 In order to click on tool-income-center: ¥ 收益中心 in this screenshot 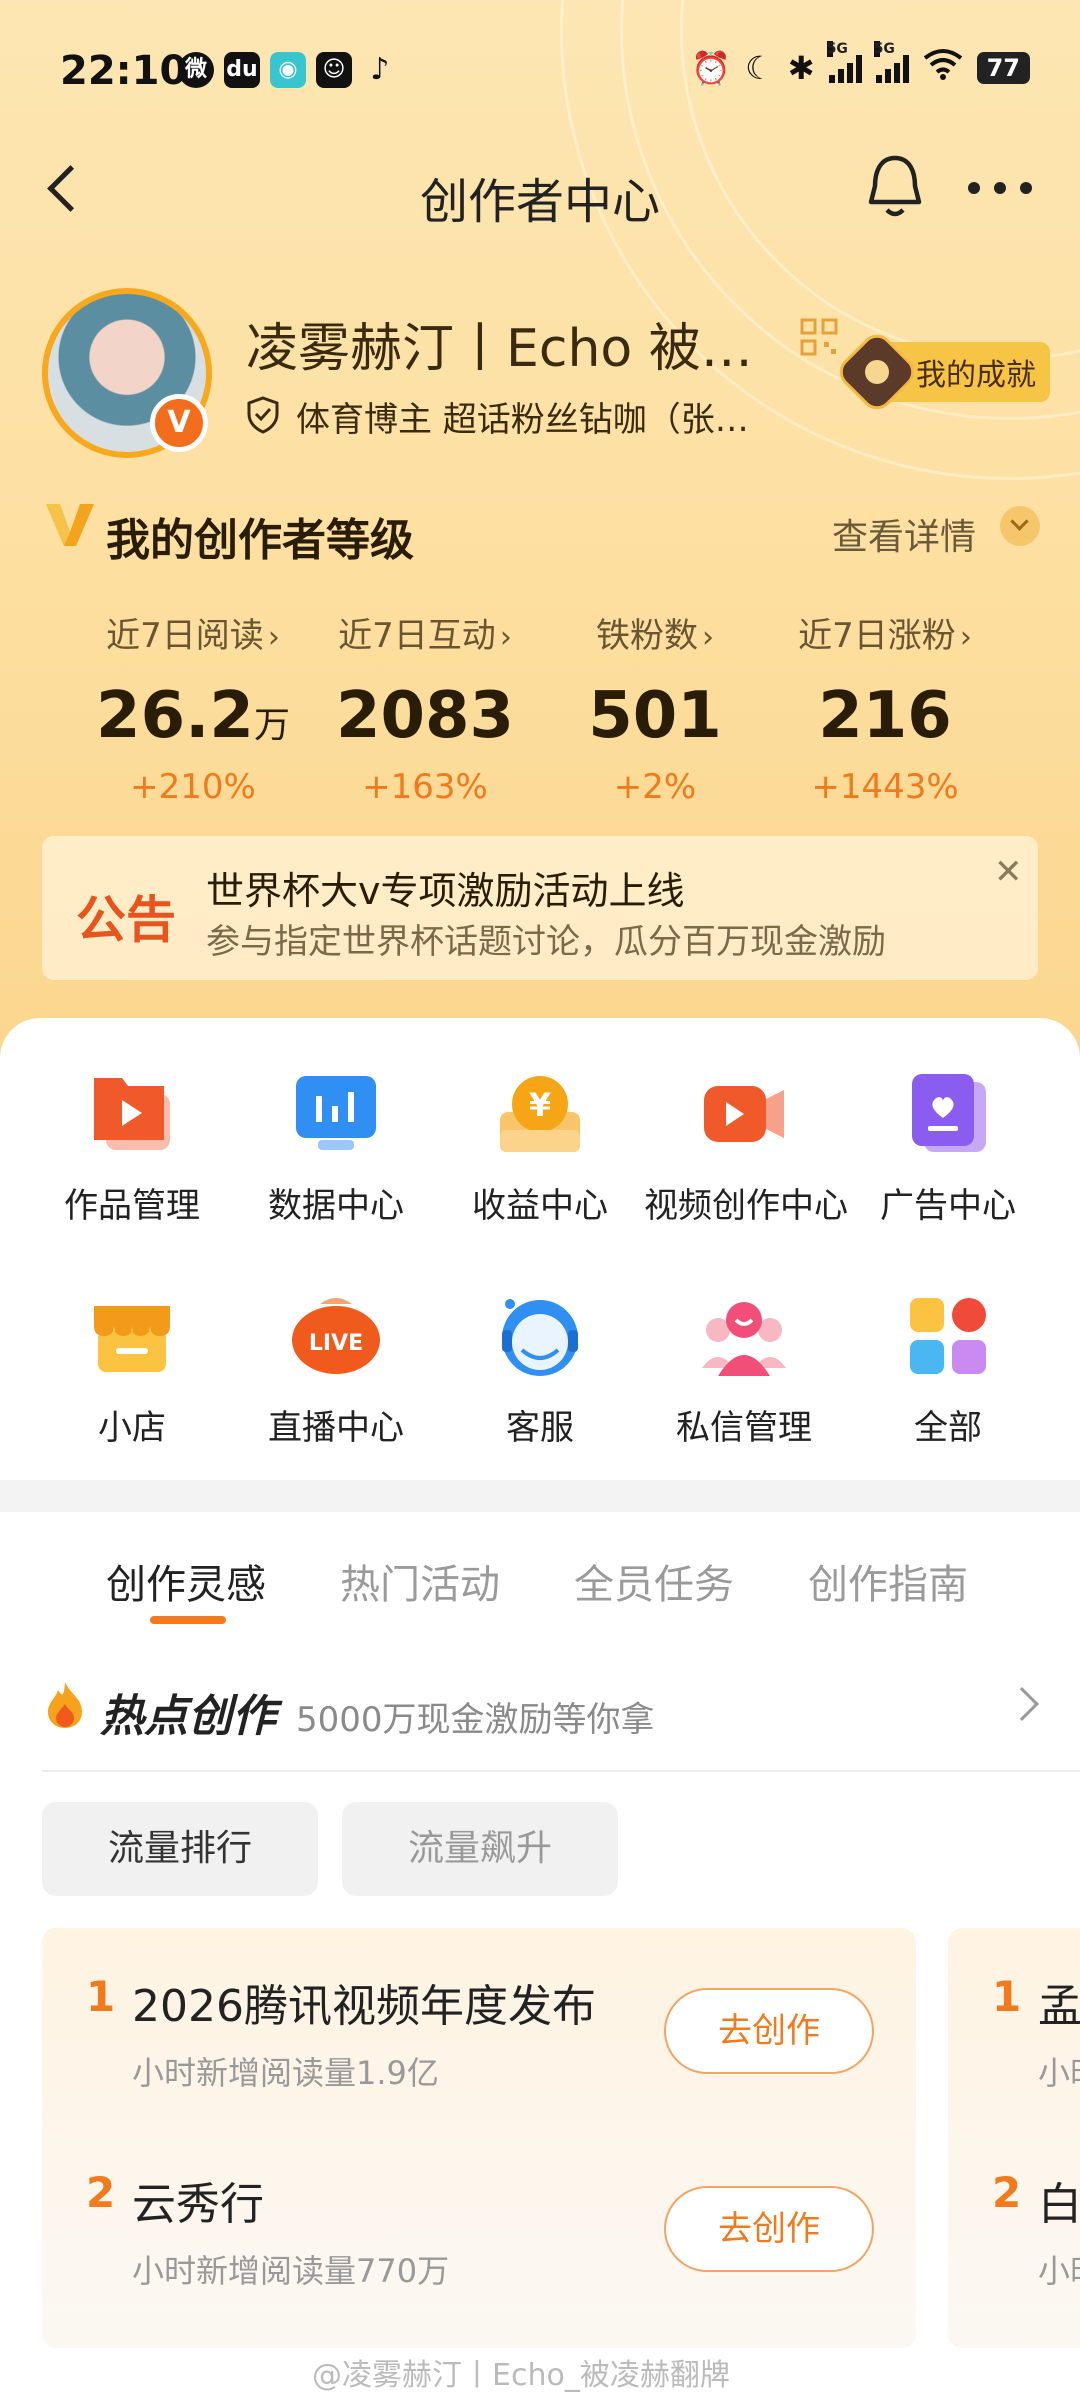, I will do `click(540, 1147)`.